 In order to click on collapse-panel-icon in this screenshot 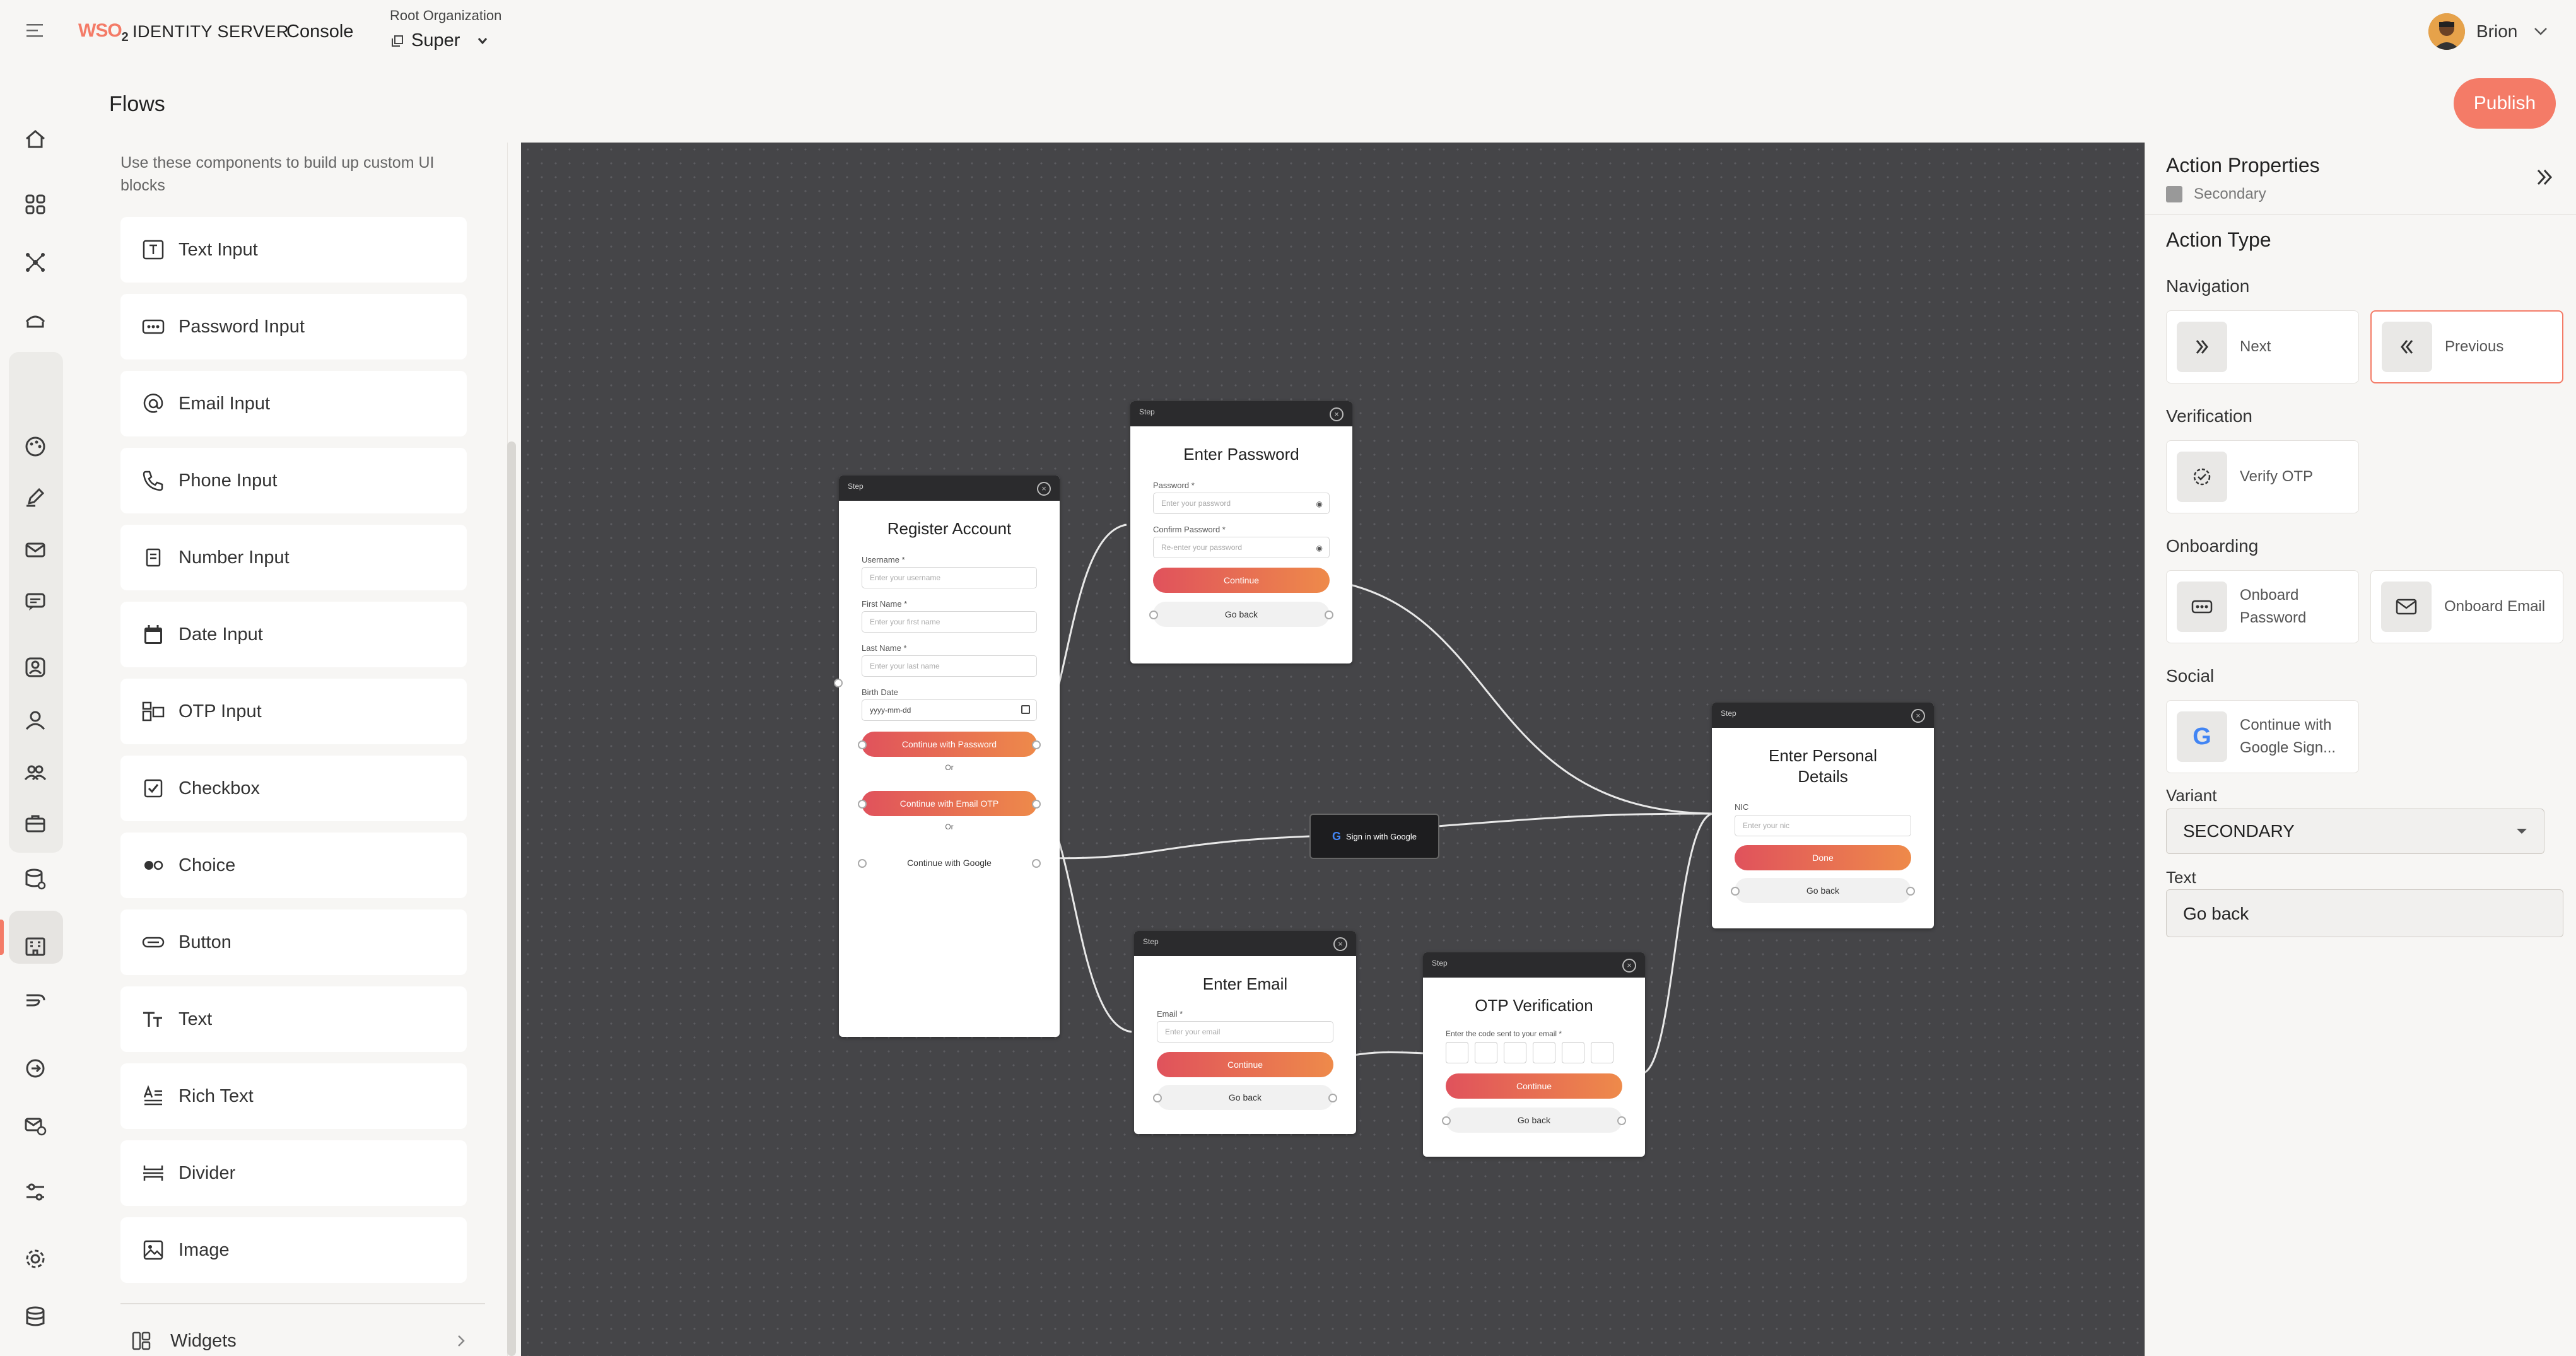, I will do `click(2545, 178)`.